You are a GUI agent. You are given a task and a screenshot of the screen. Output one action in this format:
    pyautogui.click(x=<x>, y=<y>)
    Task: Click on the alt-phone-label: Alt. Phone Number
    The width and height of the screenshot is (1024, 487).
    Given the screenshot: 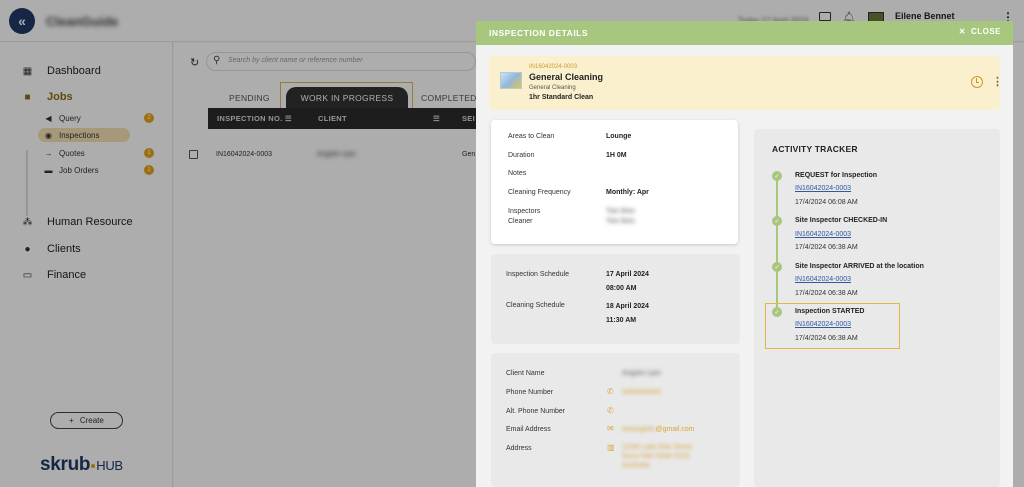 What is the action you would take?
    pyautogui.click(x=536, y=411)
    